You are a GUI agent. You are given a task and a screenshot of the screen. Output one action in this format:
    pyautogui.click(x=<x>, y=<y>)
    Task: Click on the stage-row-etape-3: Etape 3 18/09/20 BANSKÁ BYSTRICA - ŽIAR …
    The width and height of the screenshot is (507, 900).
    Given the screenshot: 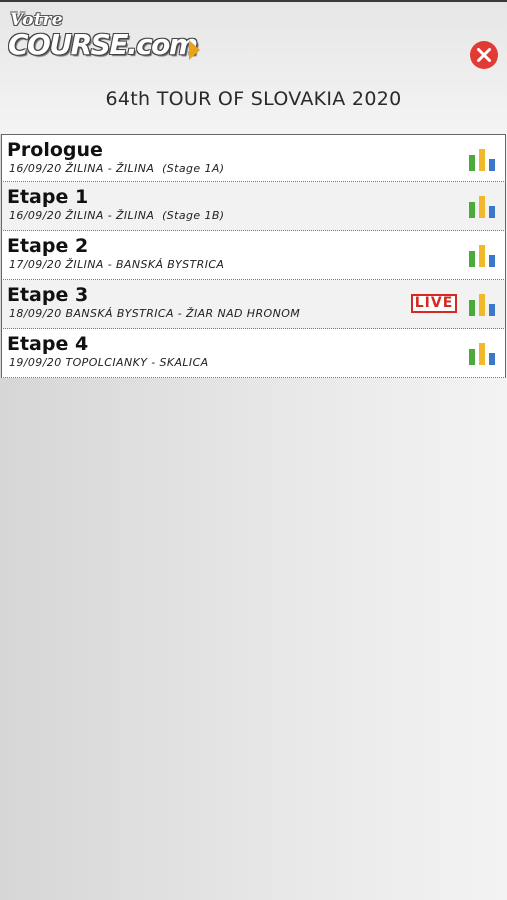 What is the action you would take?
    pyautogui.click(x=253, y=304)
    